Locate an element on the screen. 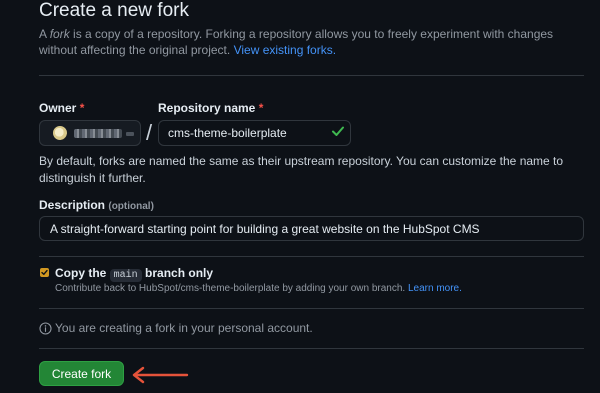 The width and height of the screenshot is (600, 393). create-fork-button: Create fork is located at coordinates (81, 373).